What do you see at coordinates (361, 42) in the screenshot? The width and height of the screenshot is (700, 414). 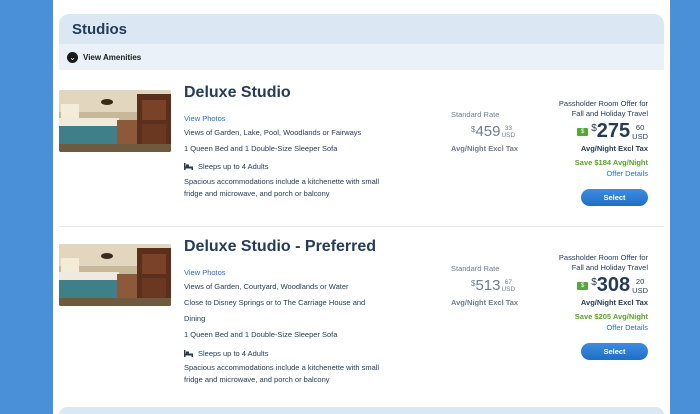 I see `section-header: Studios ⌄ View Amenities` at bounding box center [361, 42].